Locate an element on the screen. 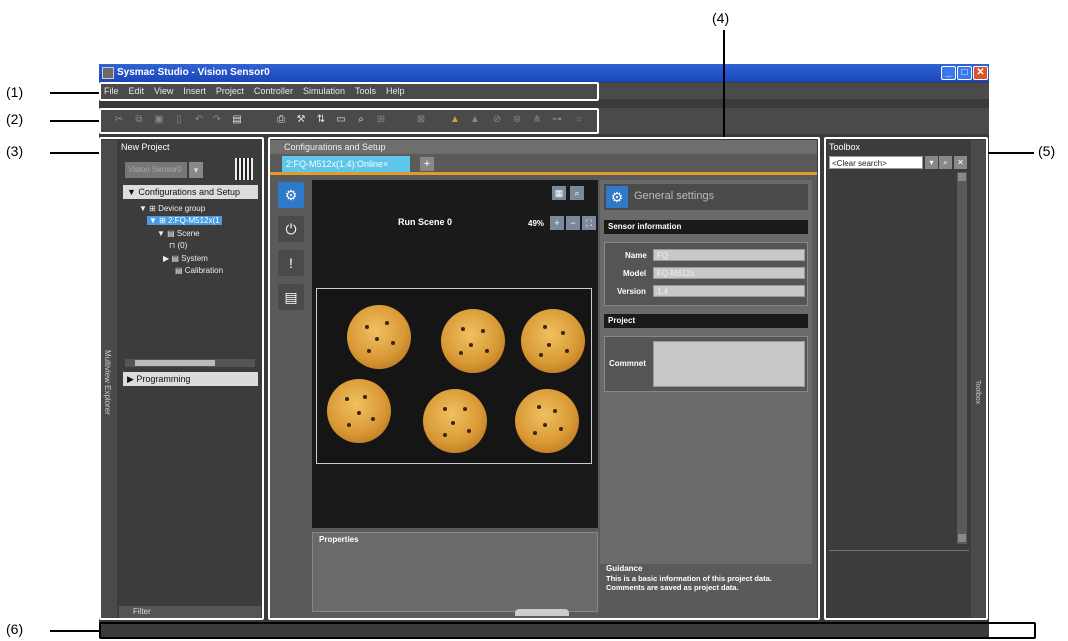 This screenshot has height=641, width=1068. maximize-button: □ is located at coordinates (964, 73).